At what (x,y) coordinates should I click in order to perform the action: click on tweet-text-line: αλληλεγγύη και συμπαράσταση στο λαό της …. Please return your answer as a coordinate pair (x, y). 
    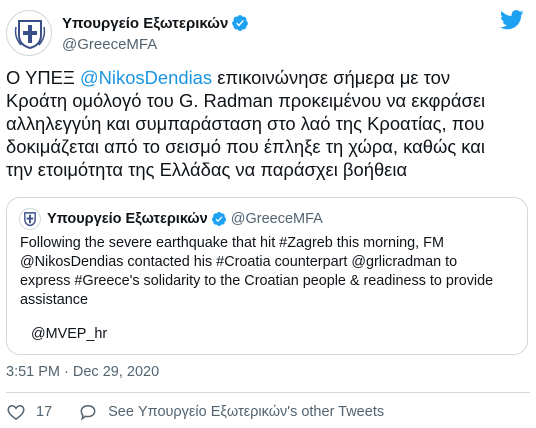
    Looking at the image, I should click on (245, 123).